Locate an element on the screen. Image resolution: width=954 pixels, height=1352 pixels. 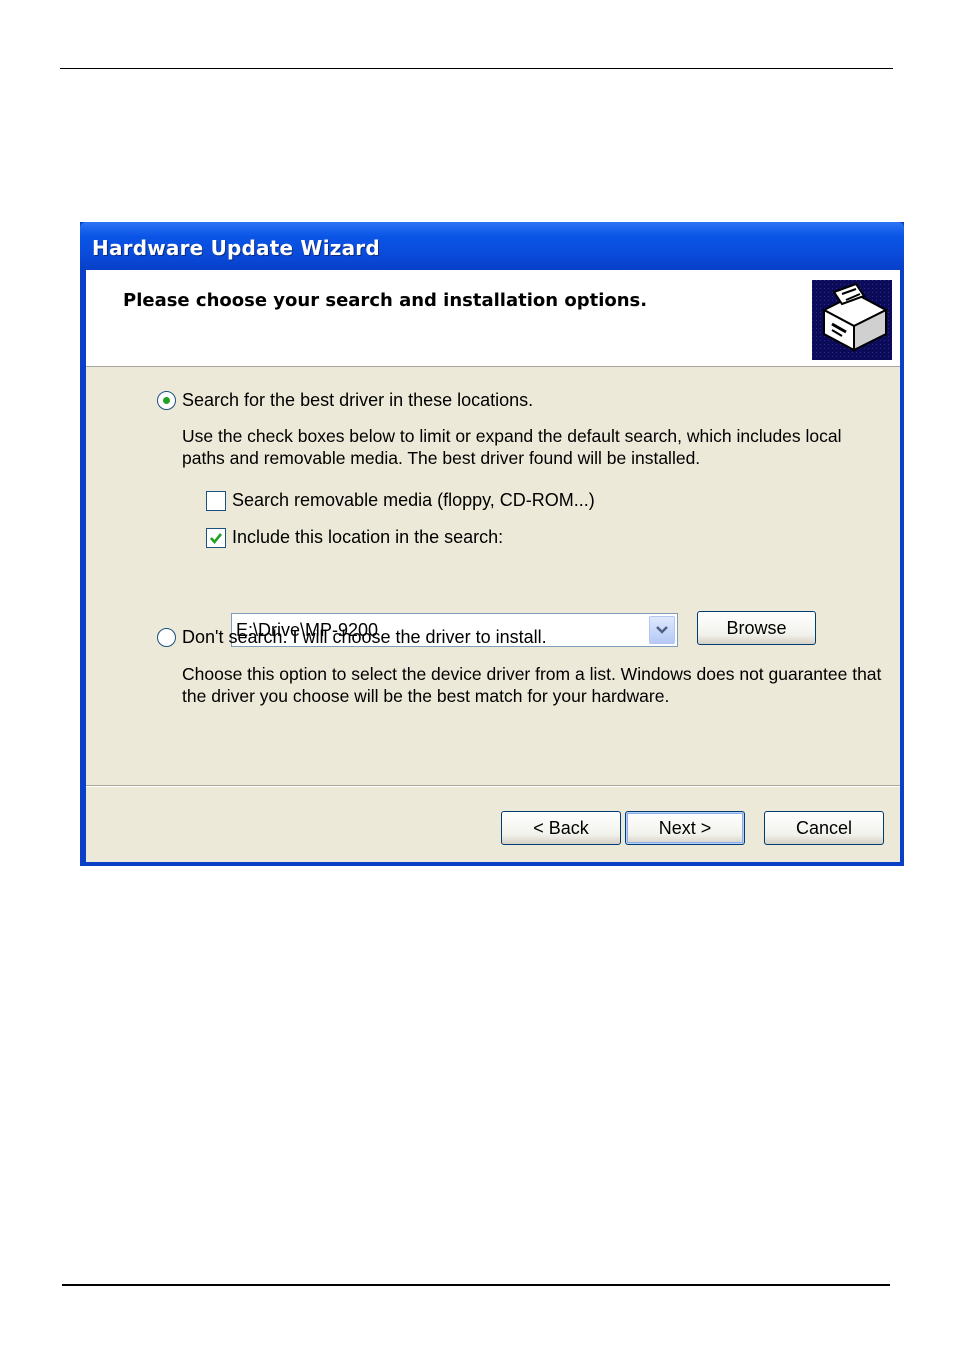
next-button: Next > is located at coordinates (685, 828).